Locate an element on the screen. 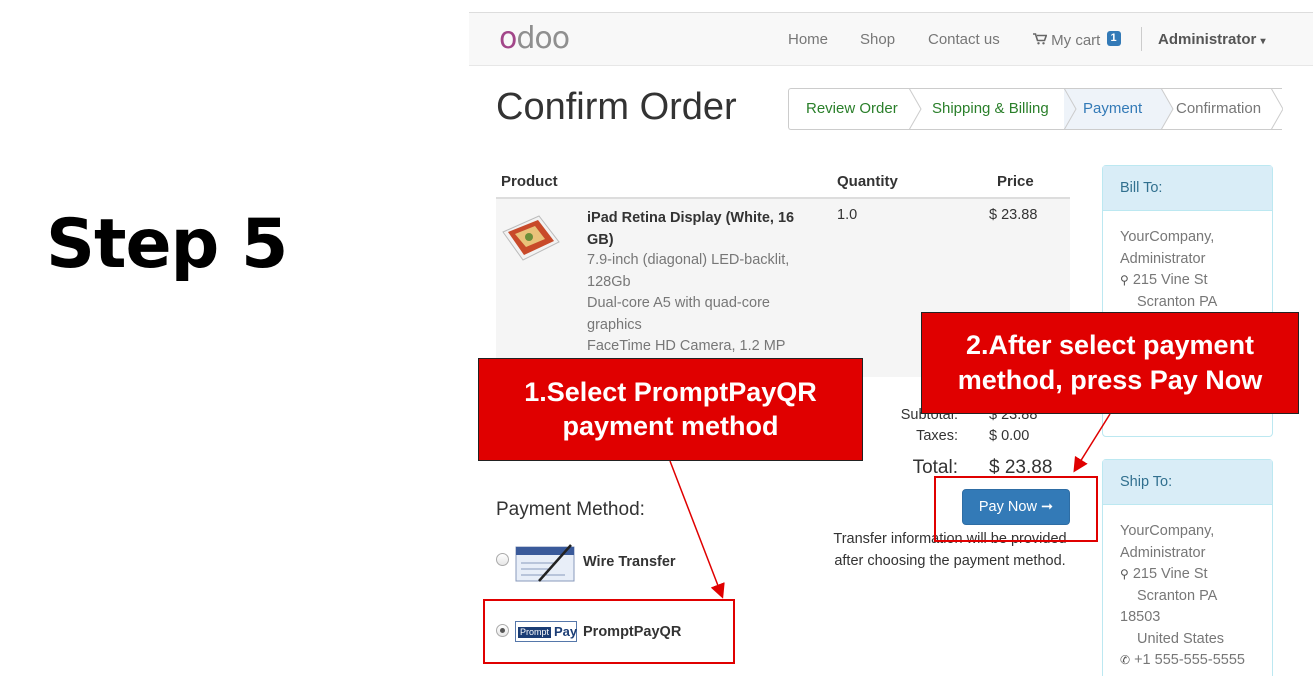 Image resolution: width=1313 pixels, height=676 pixels. ship-to-name: YourCompany, is located at coordinates (1167, 531).